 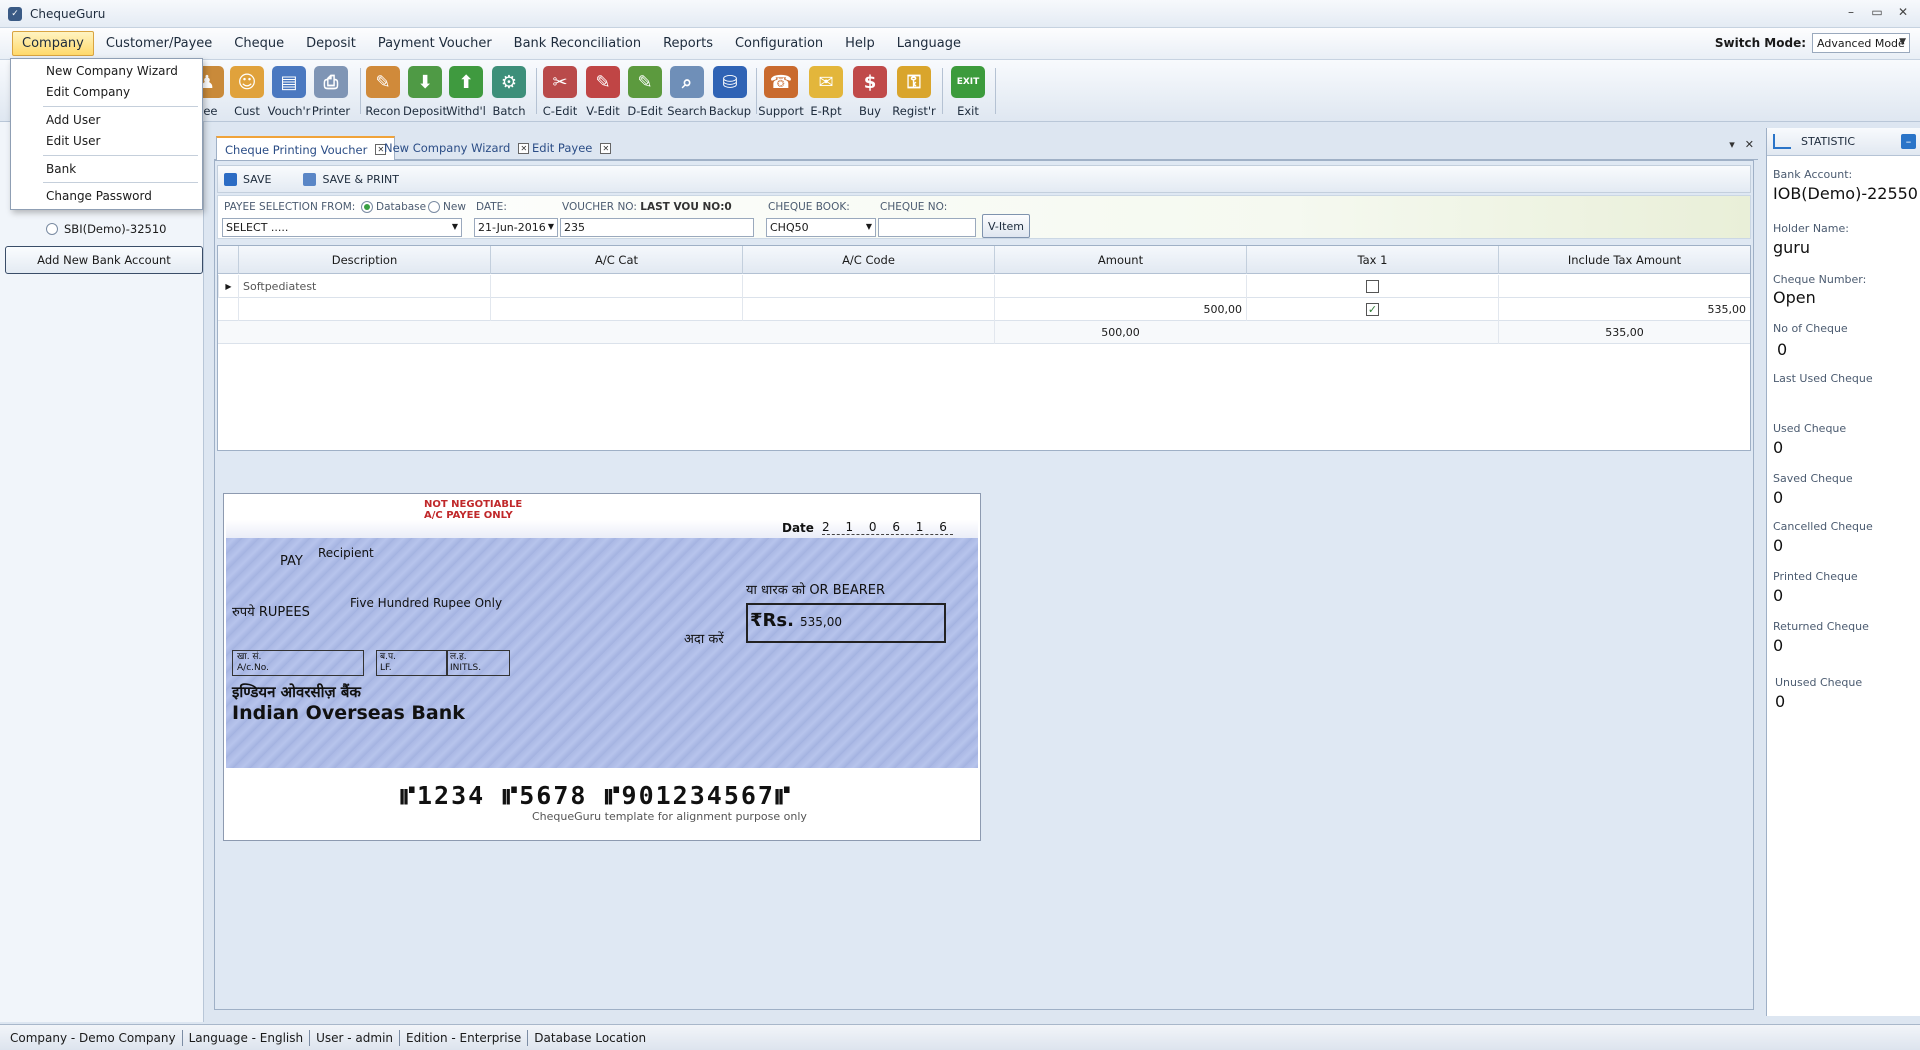 I want to click on tab-cheque-printing-voucher: Cheque Printing Voucher ✕, so click(x=306, y=148).